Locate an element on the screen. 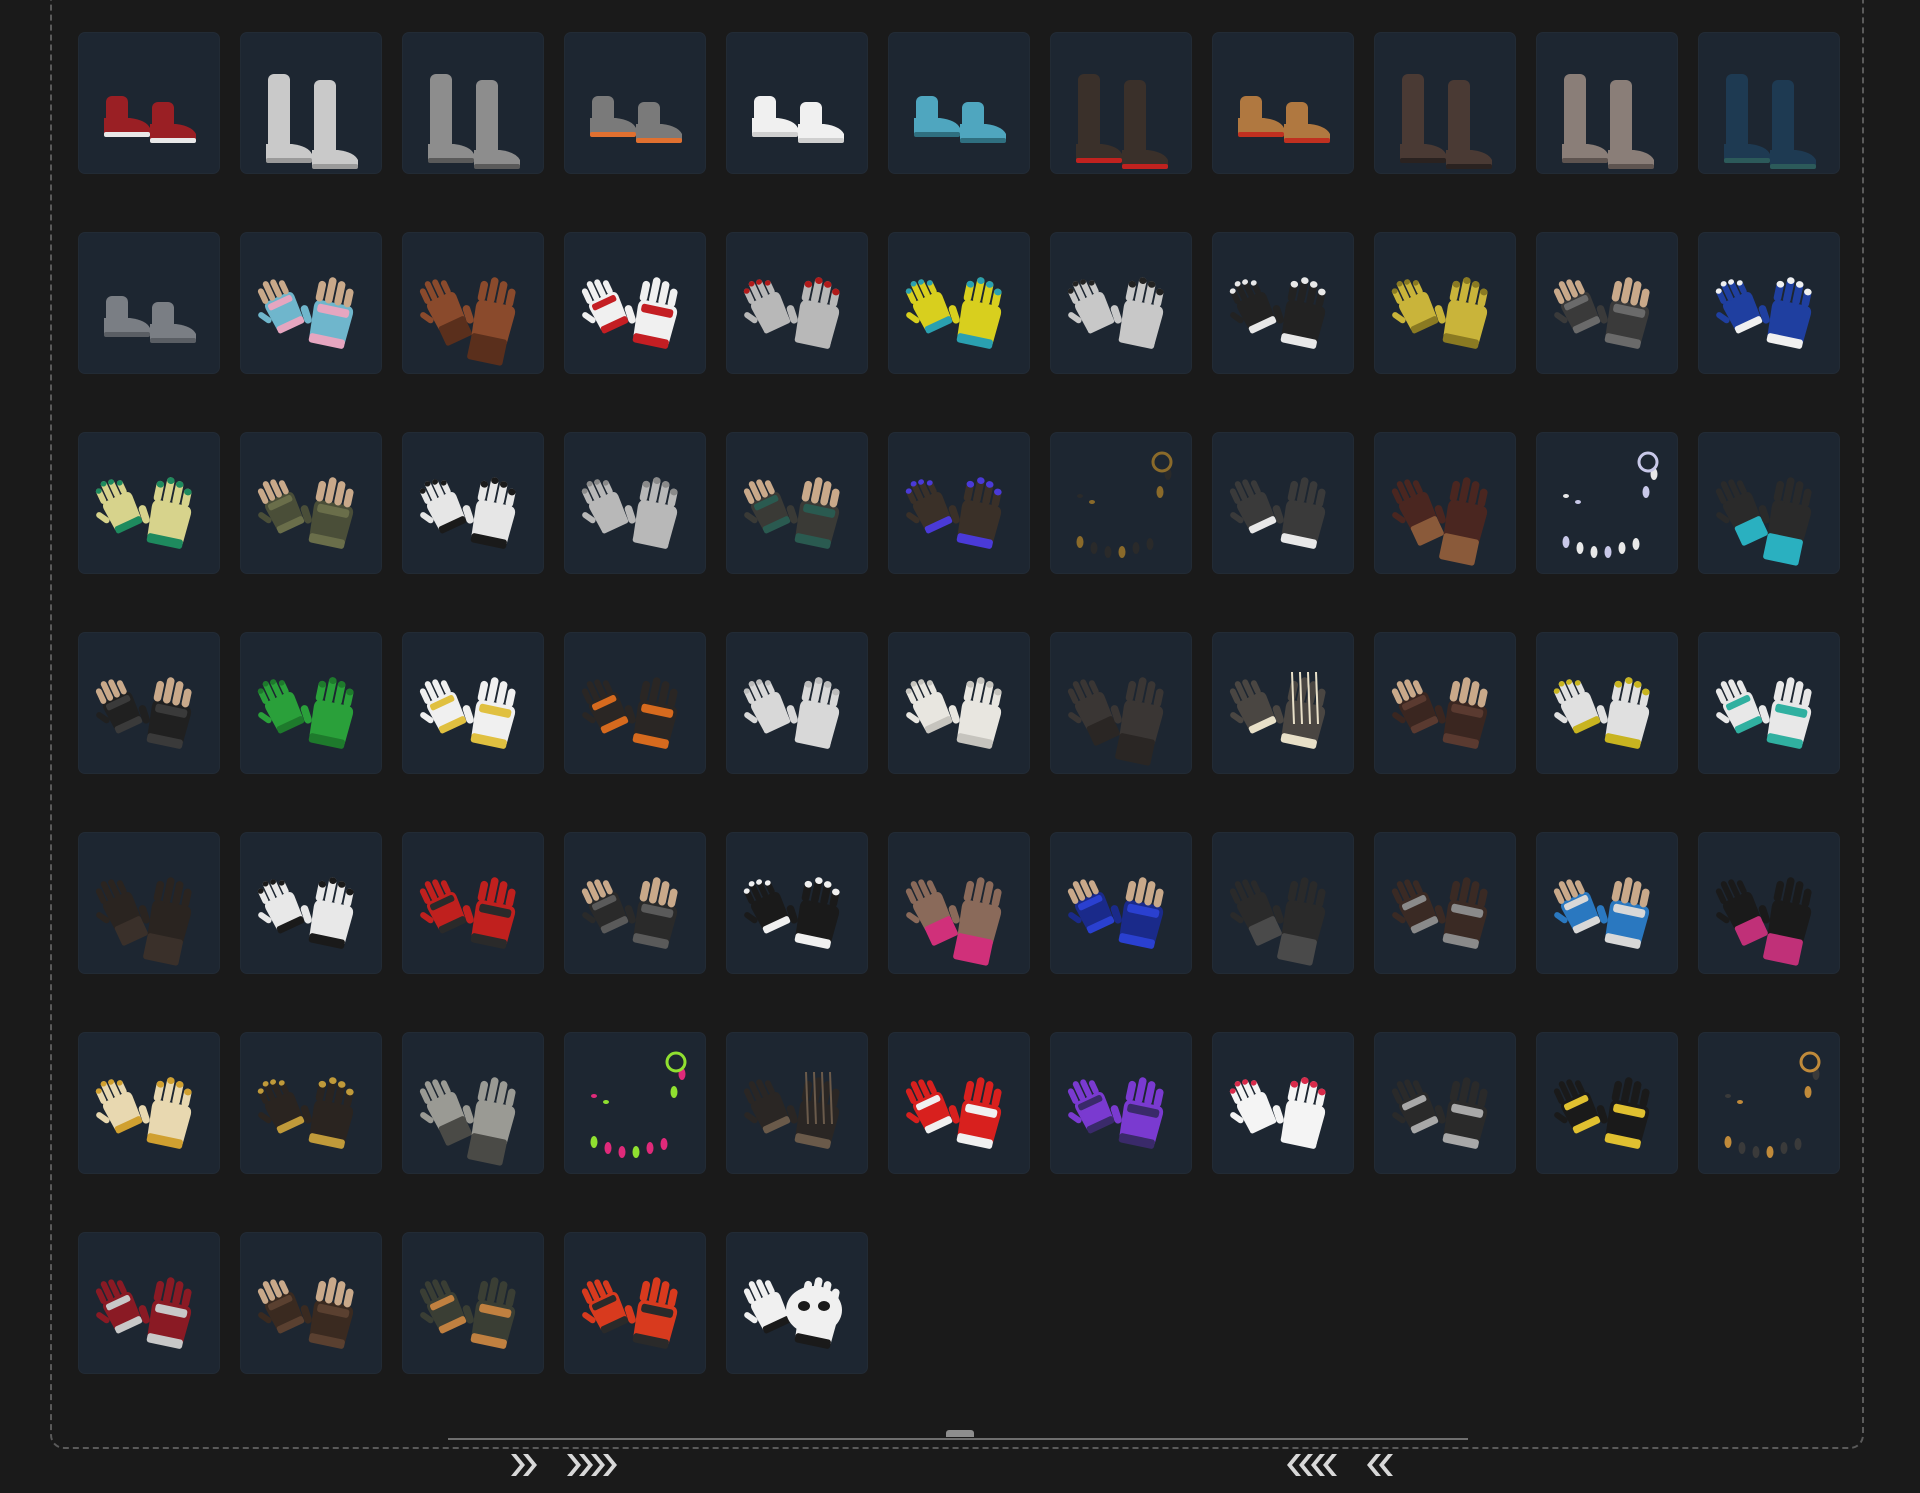  prev-page-button is located at coordinates (1339, 1465).